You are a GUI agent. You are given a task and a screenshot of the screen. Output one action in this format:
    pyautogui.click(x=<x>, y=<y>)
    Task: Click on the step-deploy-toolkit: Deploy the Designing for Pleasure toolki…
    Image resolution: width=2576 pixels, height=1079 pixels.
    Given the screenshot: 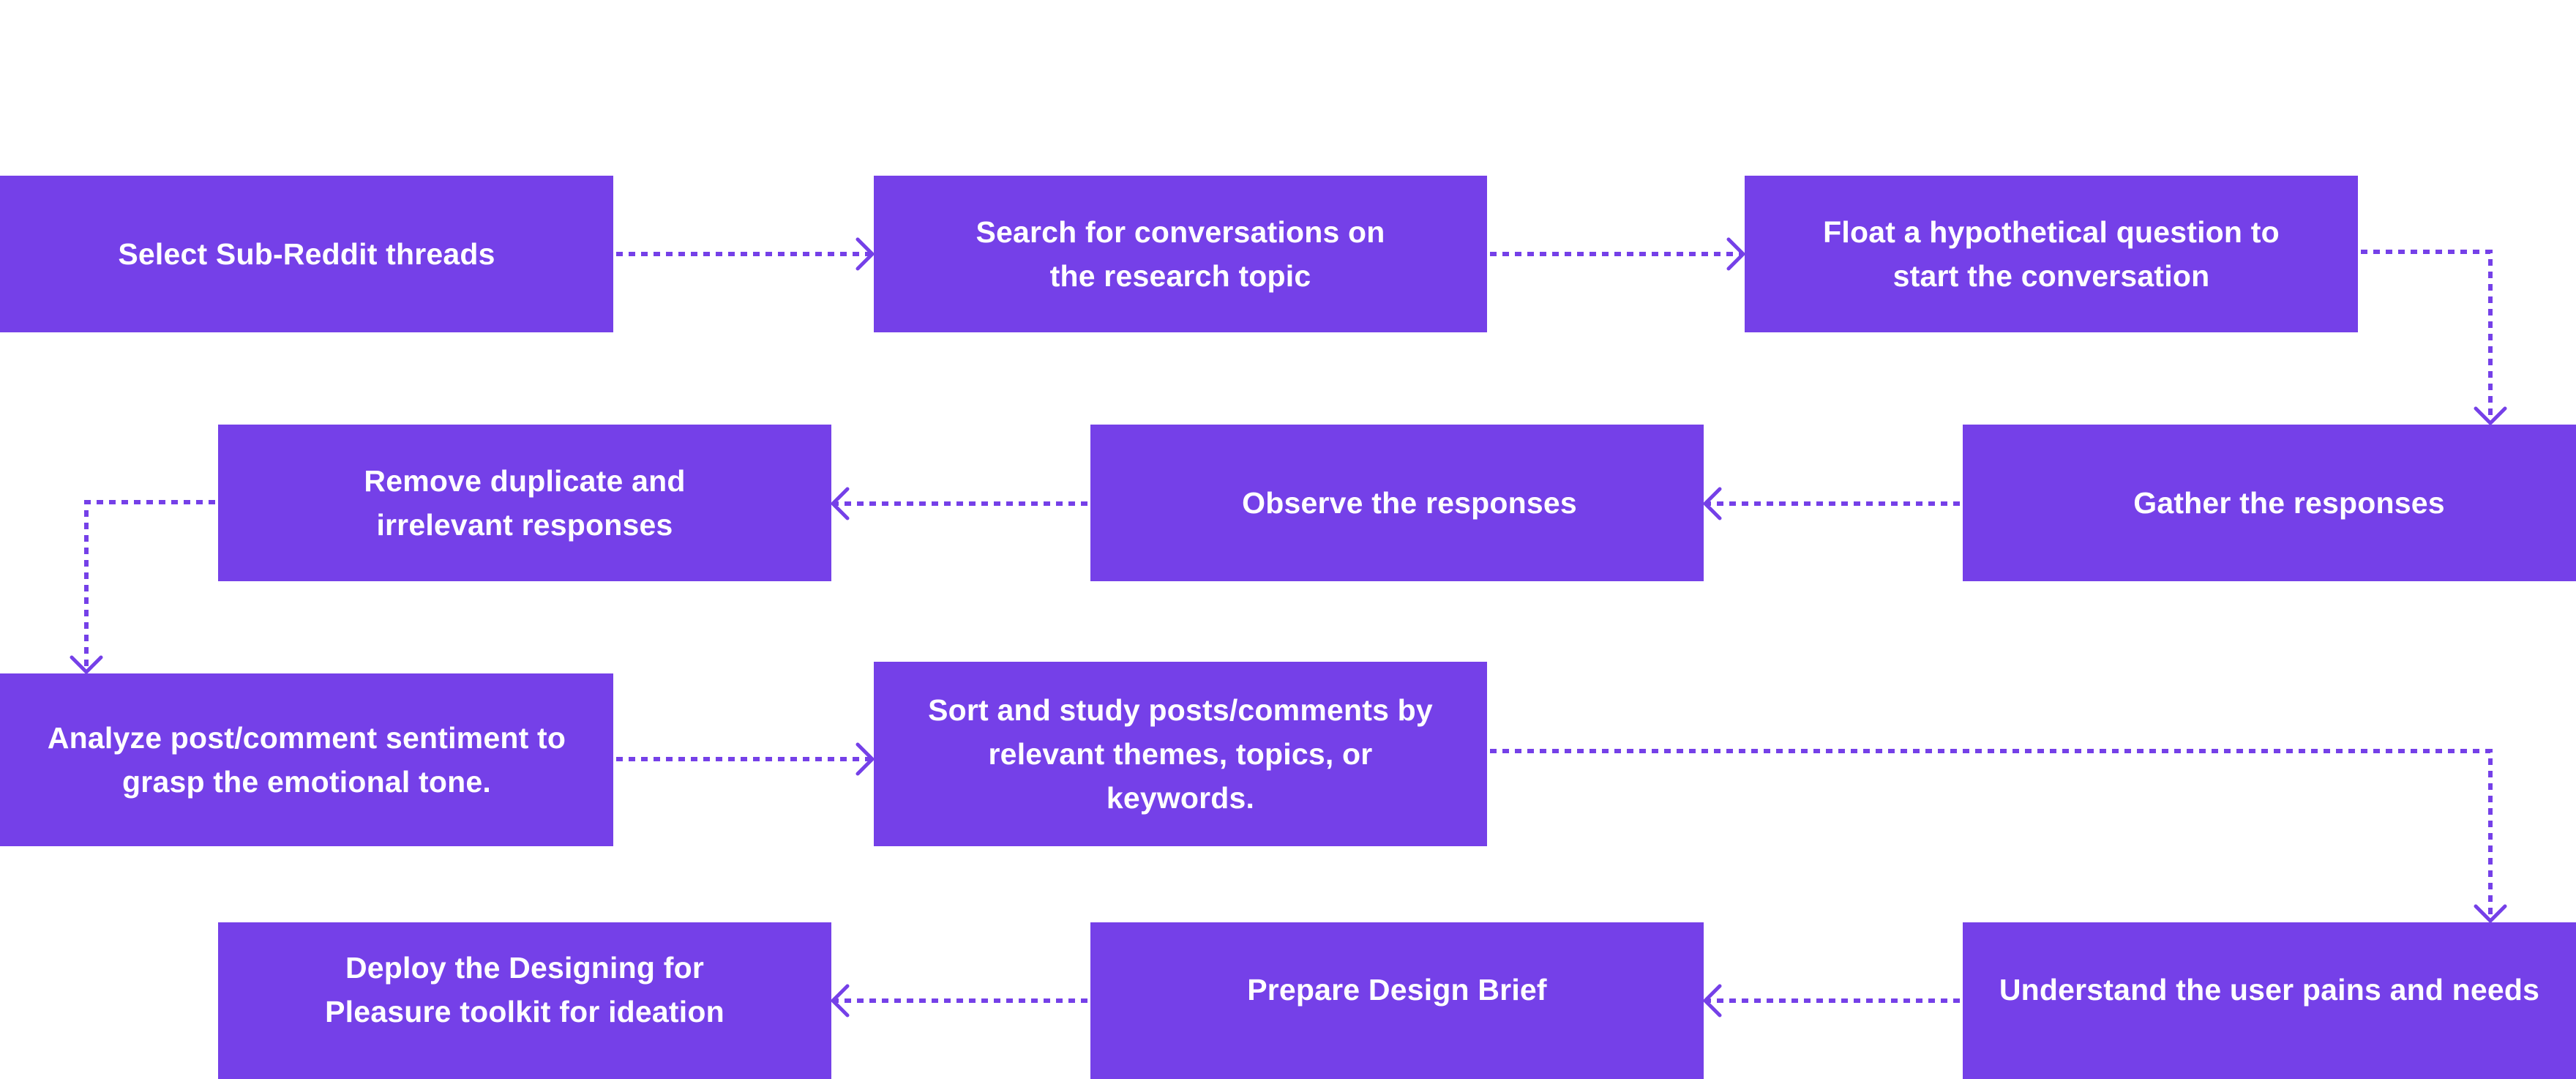 What is the action you would take?
    pyautogui.click(x=524, y=1001)
    